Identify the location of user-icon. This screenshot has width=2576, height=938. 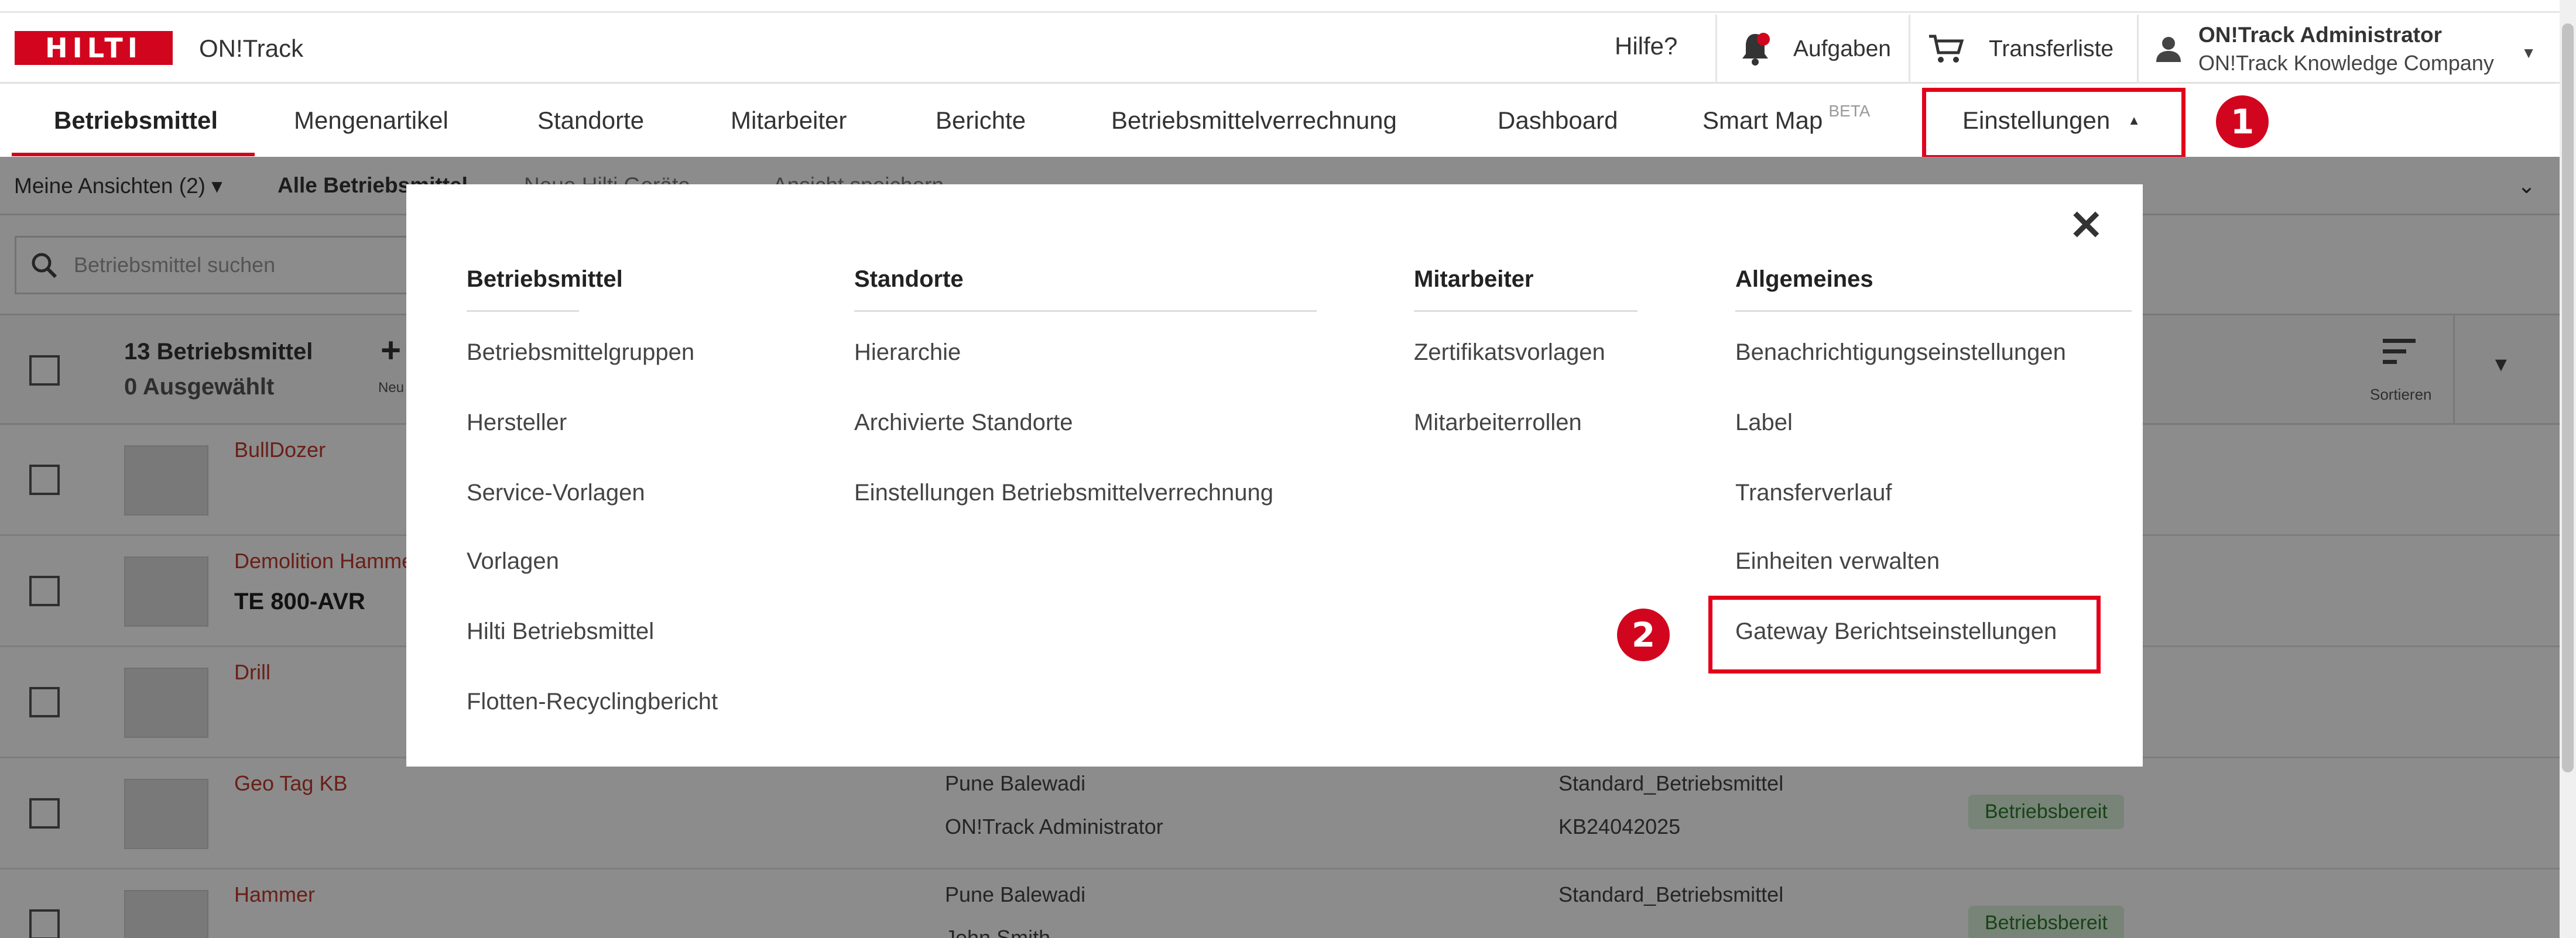
(2168, 49).